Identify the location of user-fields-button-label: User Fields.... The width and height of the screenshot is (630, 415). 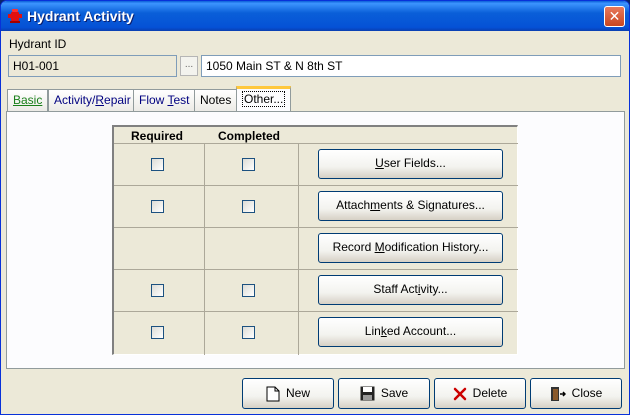
(410, 163).